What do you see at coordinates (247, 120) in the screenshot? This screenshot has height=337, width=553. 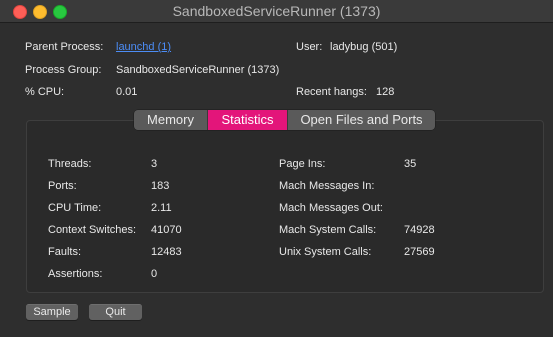 I see `tab-statistics: Statistics` at bounding box center [247, 120].